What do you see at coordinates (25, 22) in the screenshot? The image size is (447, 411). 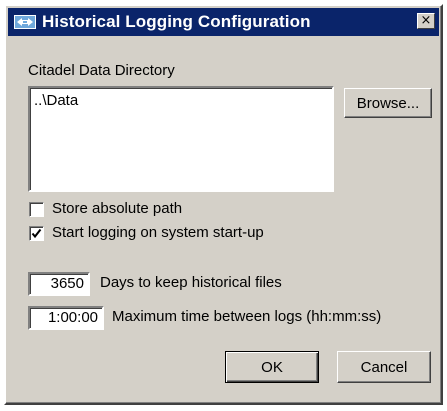 I see `network-icon` at bounding box center [25, 22].